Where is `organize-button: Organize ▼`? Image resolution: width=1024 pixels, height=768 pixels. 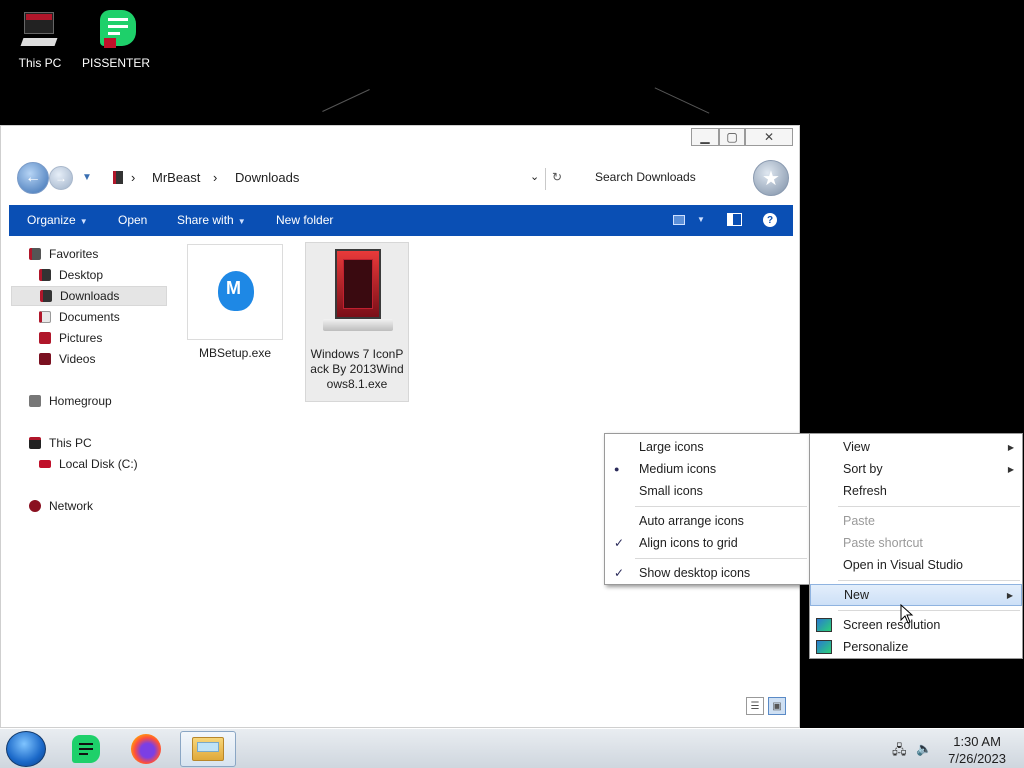 organize-button: Organize ▼ is located at coordinates (57, 220).